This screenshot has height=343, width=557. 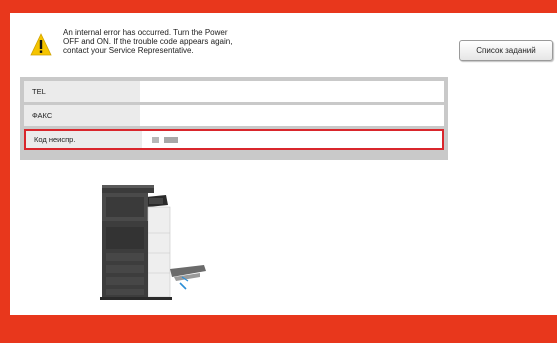 I want to click on trouble-code-label: Код неиспр., so click(x=55, y=139).